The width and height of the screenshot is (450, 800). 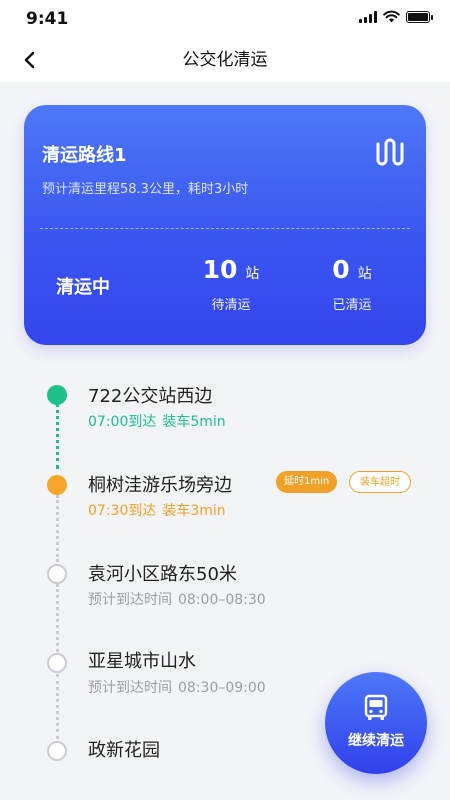 What do you see at coordinates (222, 688) in the screenshot?
I see `stop-eta: 08:30–09:00` at bounding box center [222, 688].